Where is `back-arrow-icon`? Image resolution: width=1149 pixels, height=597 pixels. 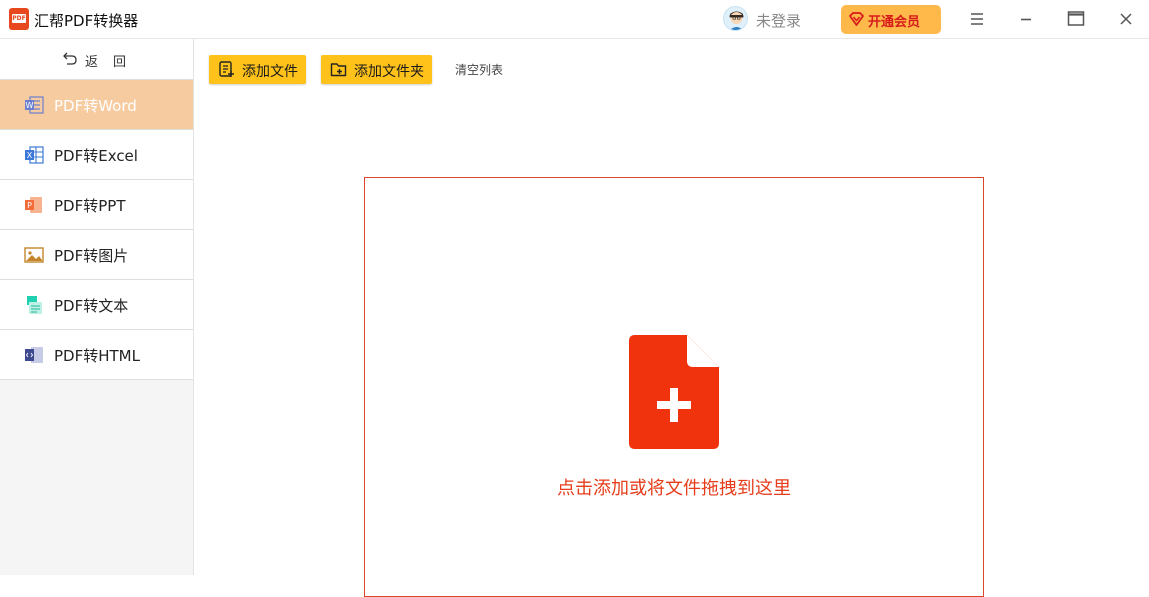
back-arrow-icon is located at coordinates (70, 58).